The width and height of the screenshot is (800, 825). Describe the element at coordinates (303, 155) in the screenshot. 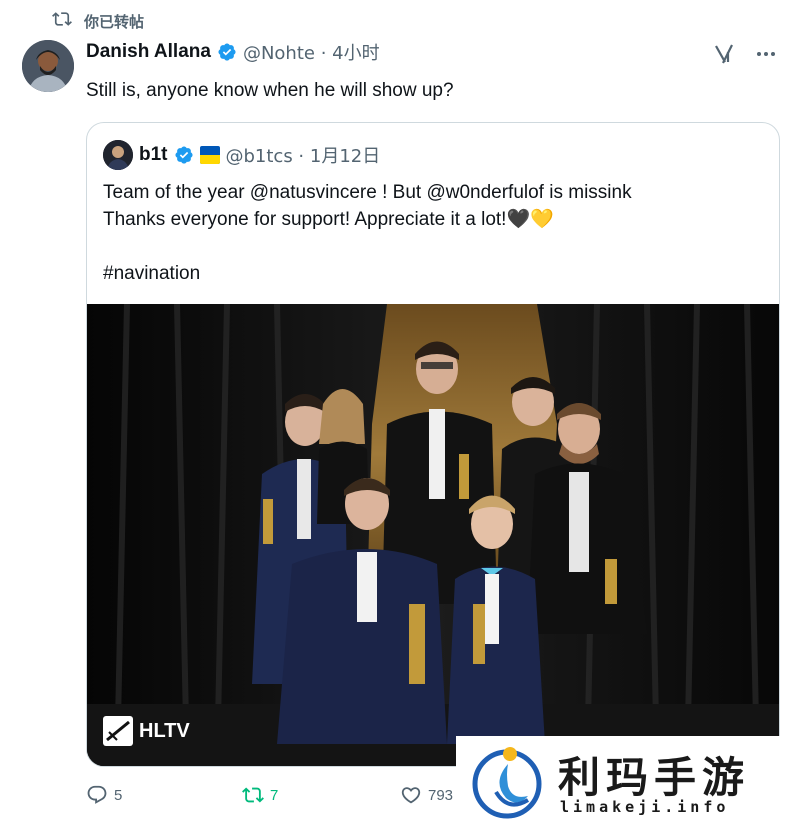

I see `quote-handle-time: @b1tcs · 1月12日` at that location.